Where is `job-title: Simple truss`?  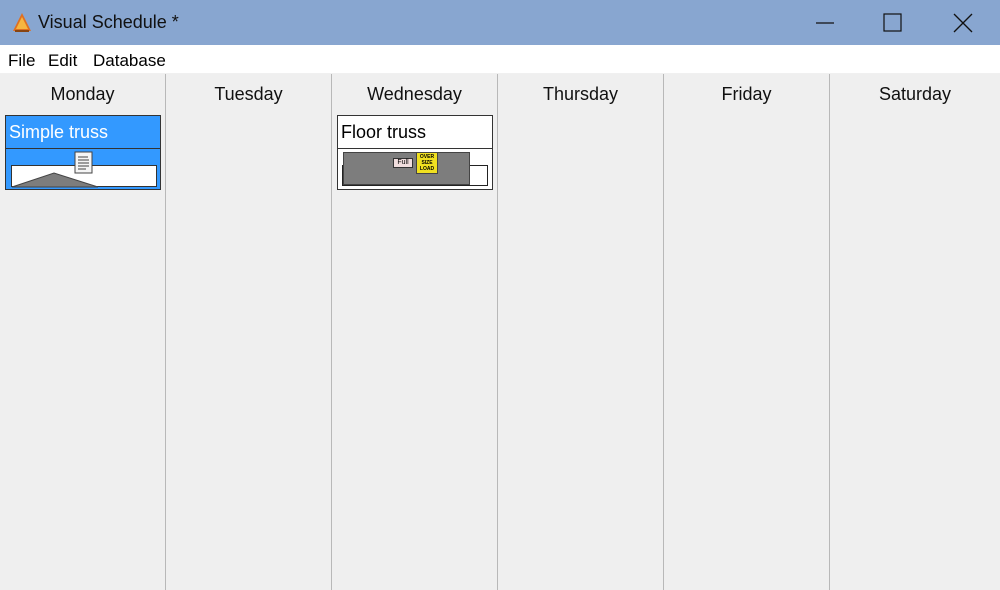 job-title: Simple truss is located at coordinates (83, 132).